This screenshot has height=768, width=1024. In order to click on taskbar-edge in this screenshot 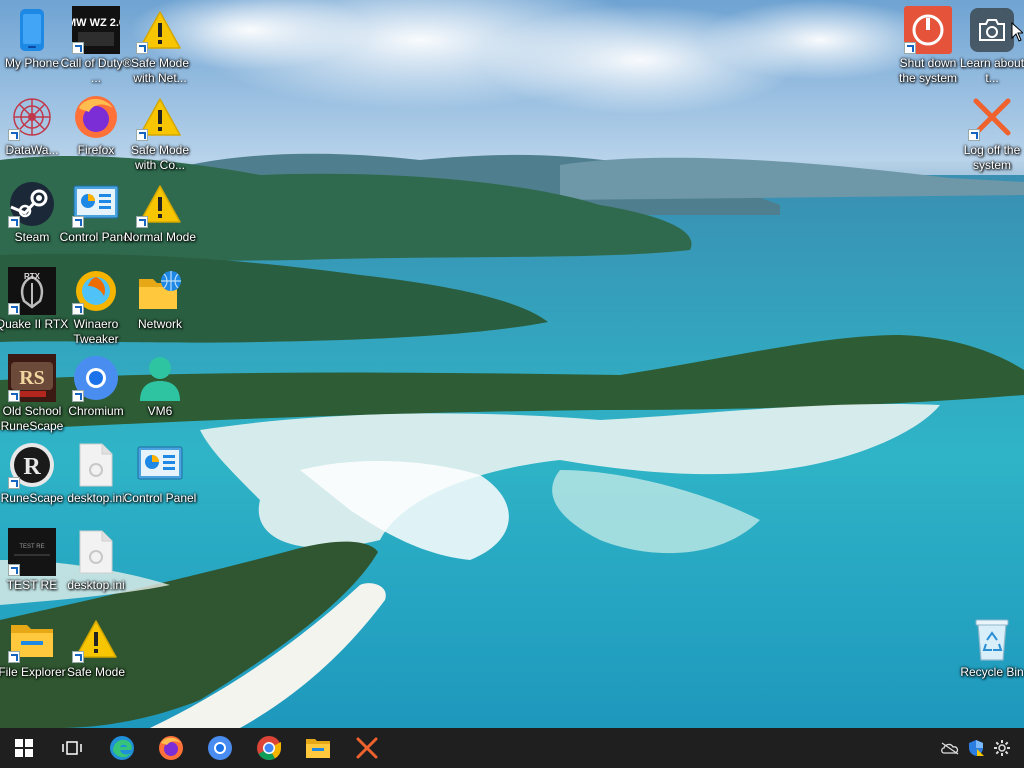, I will do `click(122, 748)`.